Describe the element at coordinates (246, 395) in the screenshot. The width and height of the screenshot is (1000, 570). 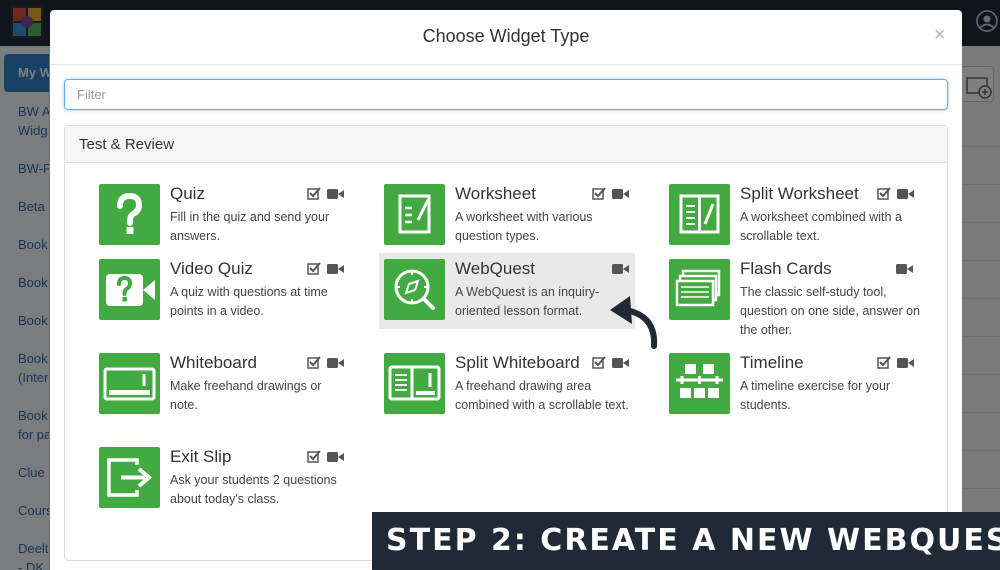
I see `widget-description: Make freehand drawings or note.` at that location.